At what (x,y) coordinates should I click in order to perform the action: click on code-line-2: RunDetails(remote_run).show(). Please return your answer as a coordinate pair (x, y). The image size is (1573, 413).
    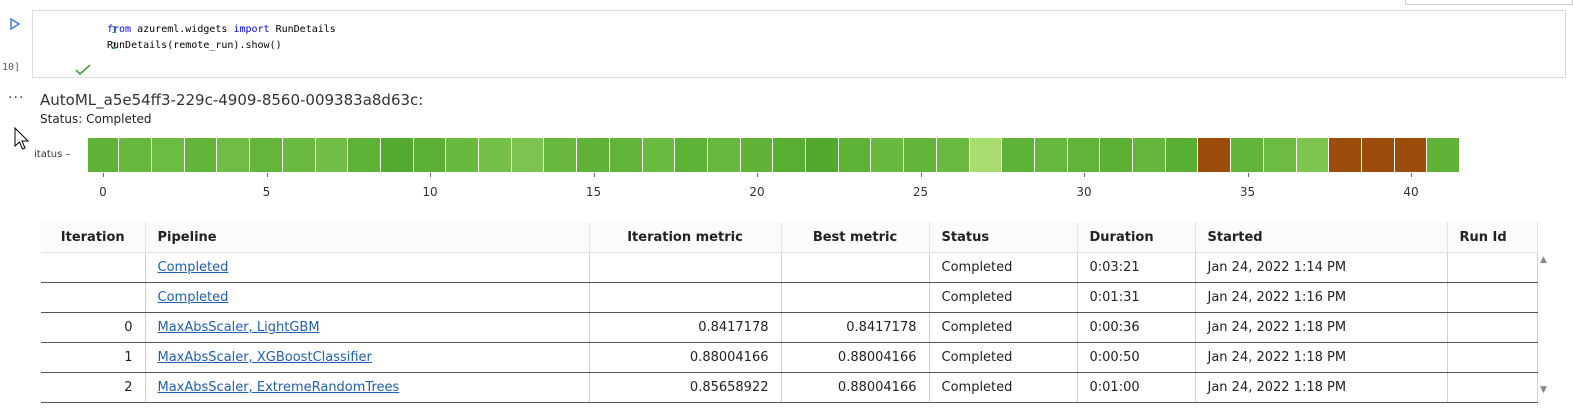
    Looking at the image, I should click on (194, 45).